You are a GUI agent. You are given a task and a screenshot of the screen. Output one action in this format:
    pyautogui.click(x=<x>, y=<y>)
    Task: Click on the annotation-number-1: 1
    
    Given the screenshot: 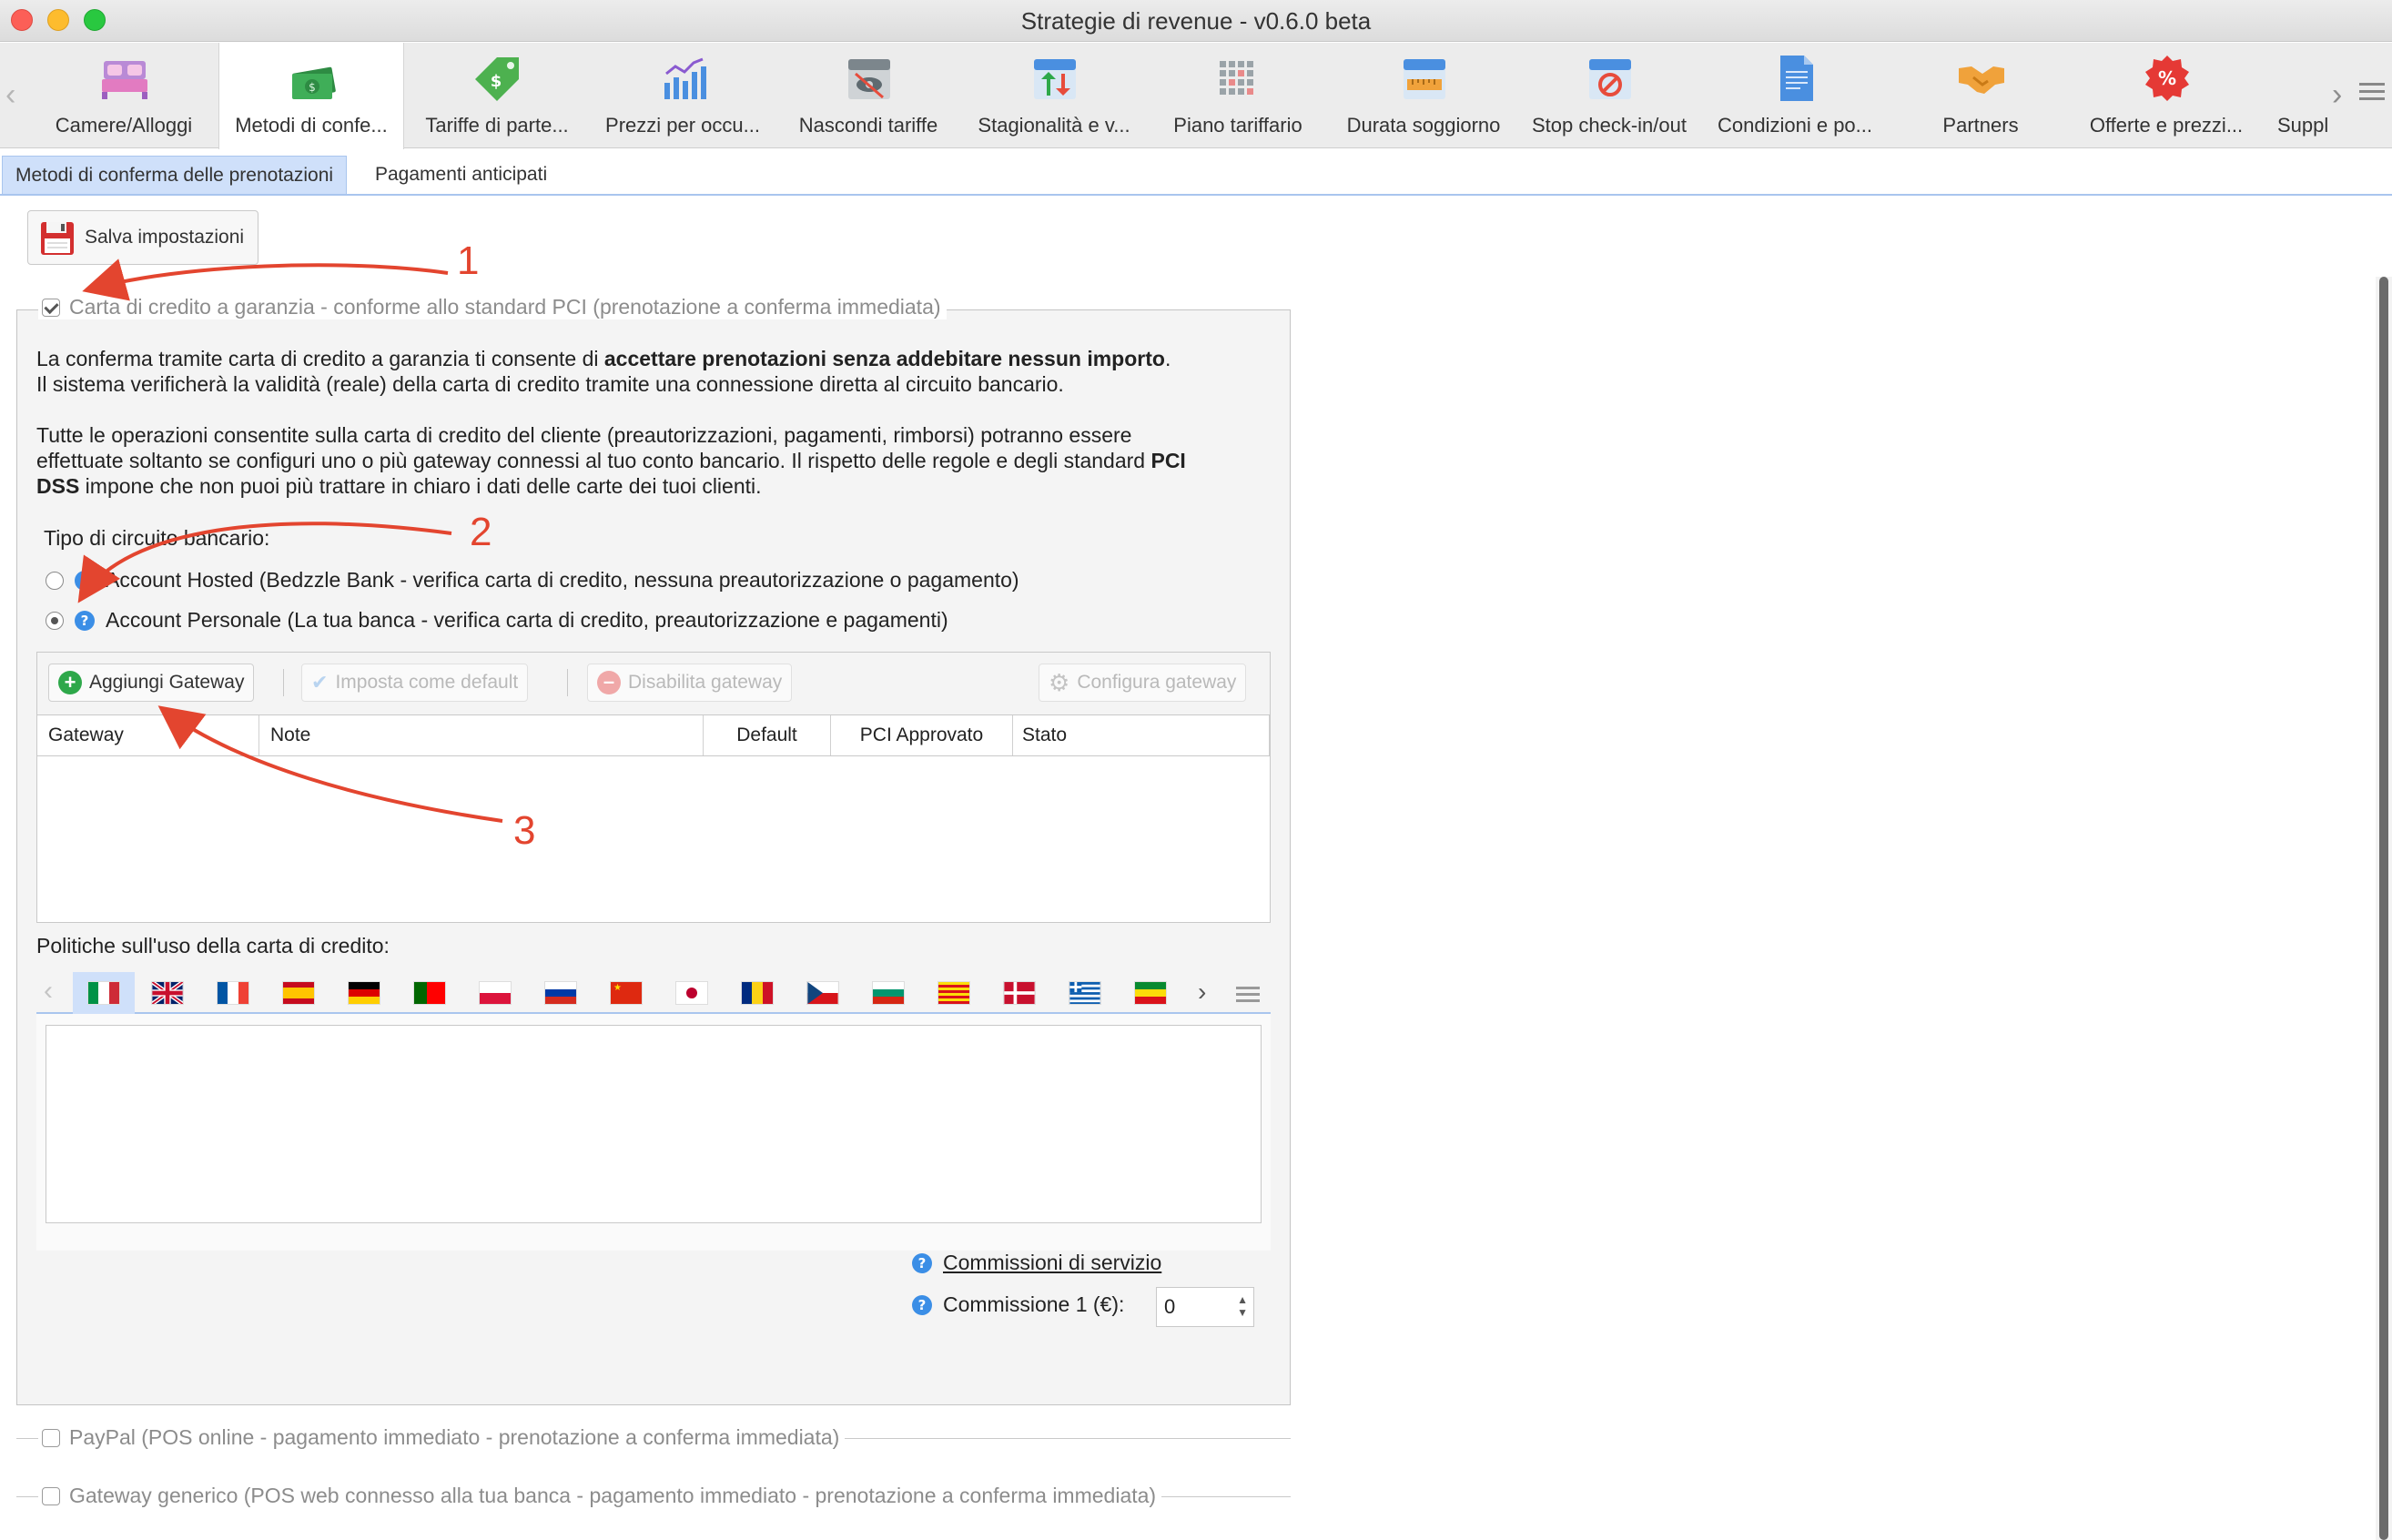 What is the action you would take?
    pyautogui.click(x=468, y=260)
    